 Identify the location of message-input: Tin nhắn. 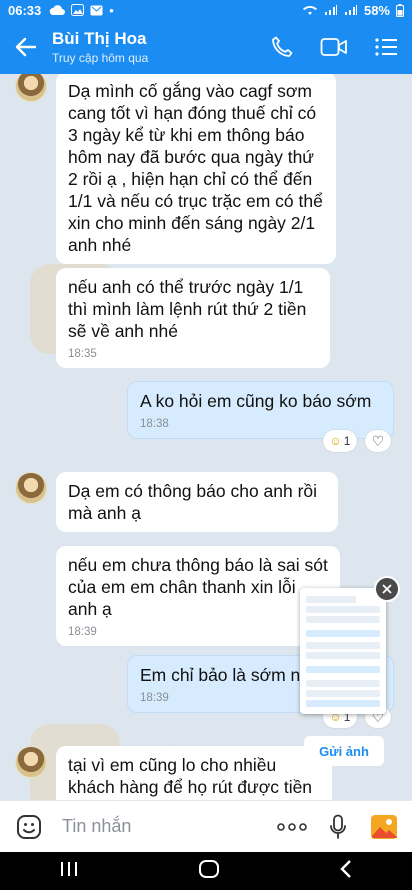
(164, 826).